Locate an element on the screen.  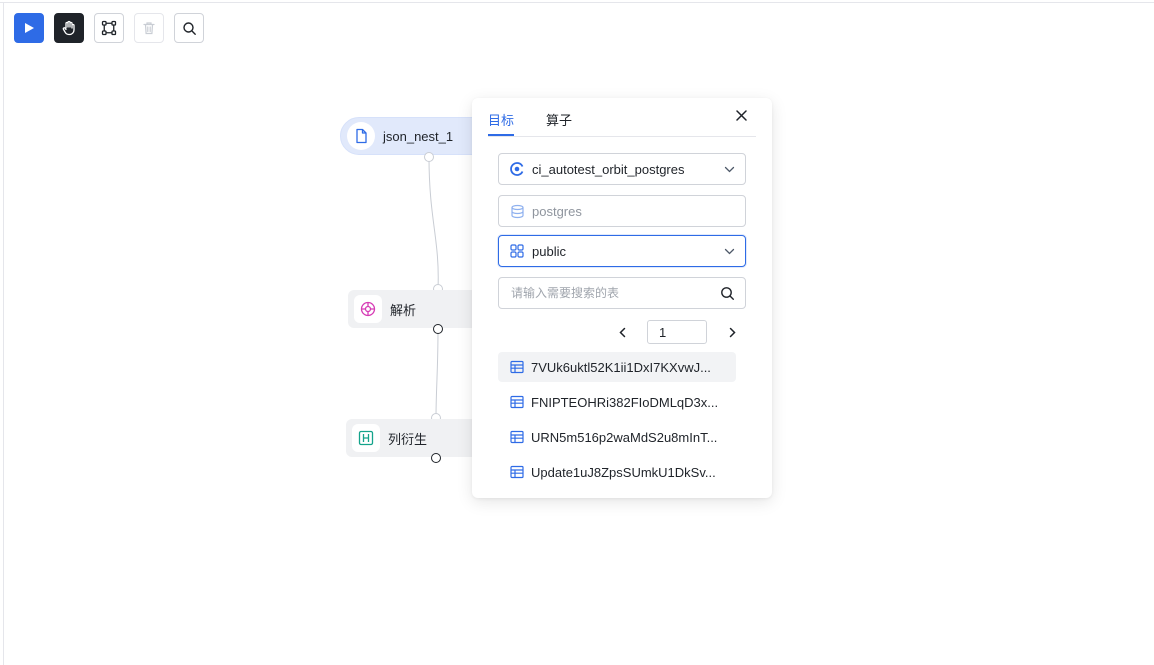
close-icon is located at coordinates (741, 115).